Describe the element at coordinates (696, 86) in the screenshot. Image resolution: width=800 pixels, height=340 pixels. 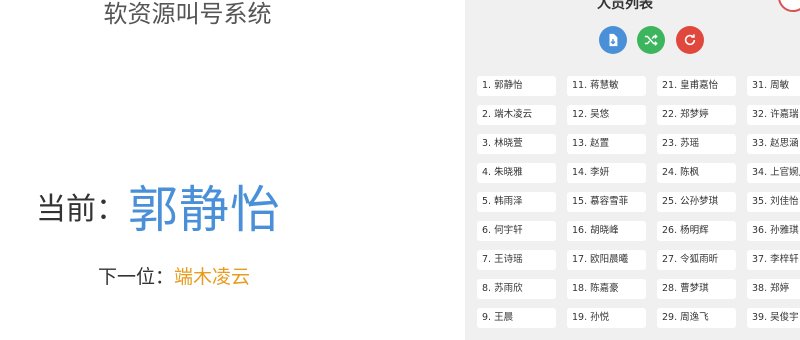
I see `person-item: 21. 皇甫嘉怡` at that location.